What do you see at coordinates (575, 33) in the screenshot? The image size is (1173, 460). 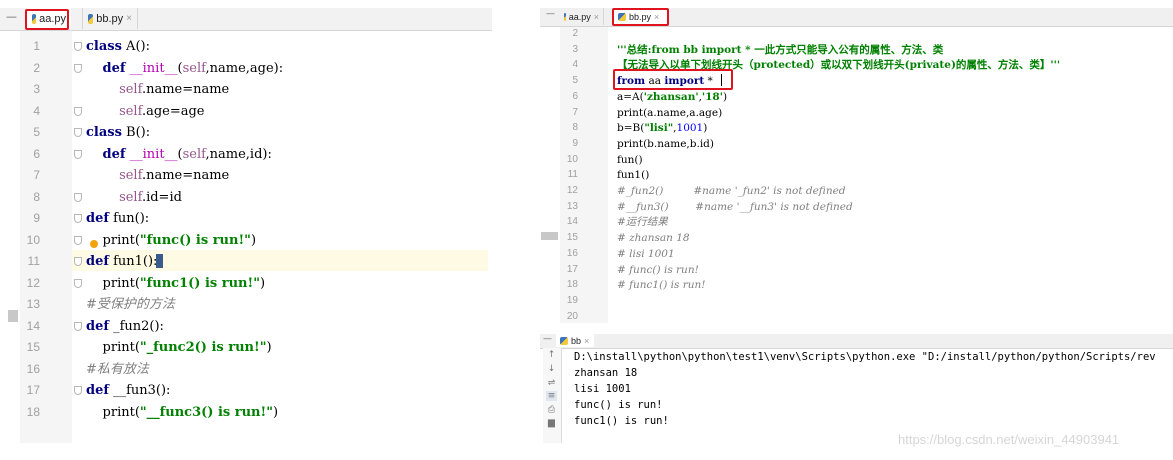 I see `line-number: 2` at bounding box center [575, 33].